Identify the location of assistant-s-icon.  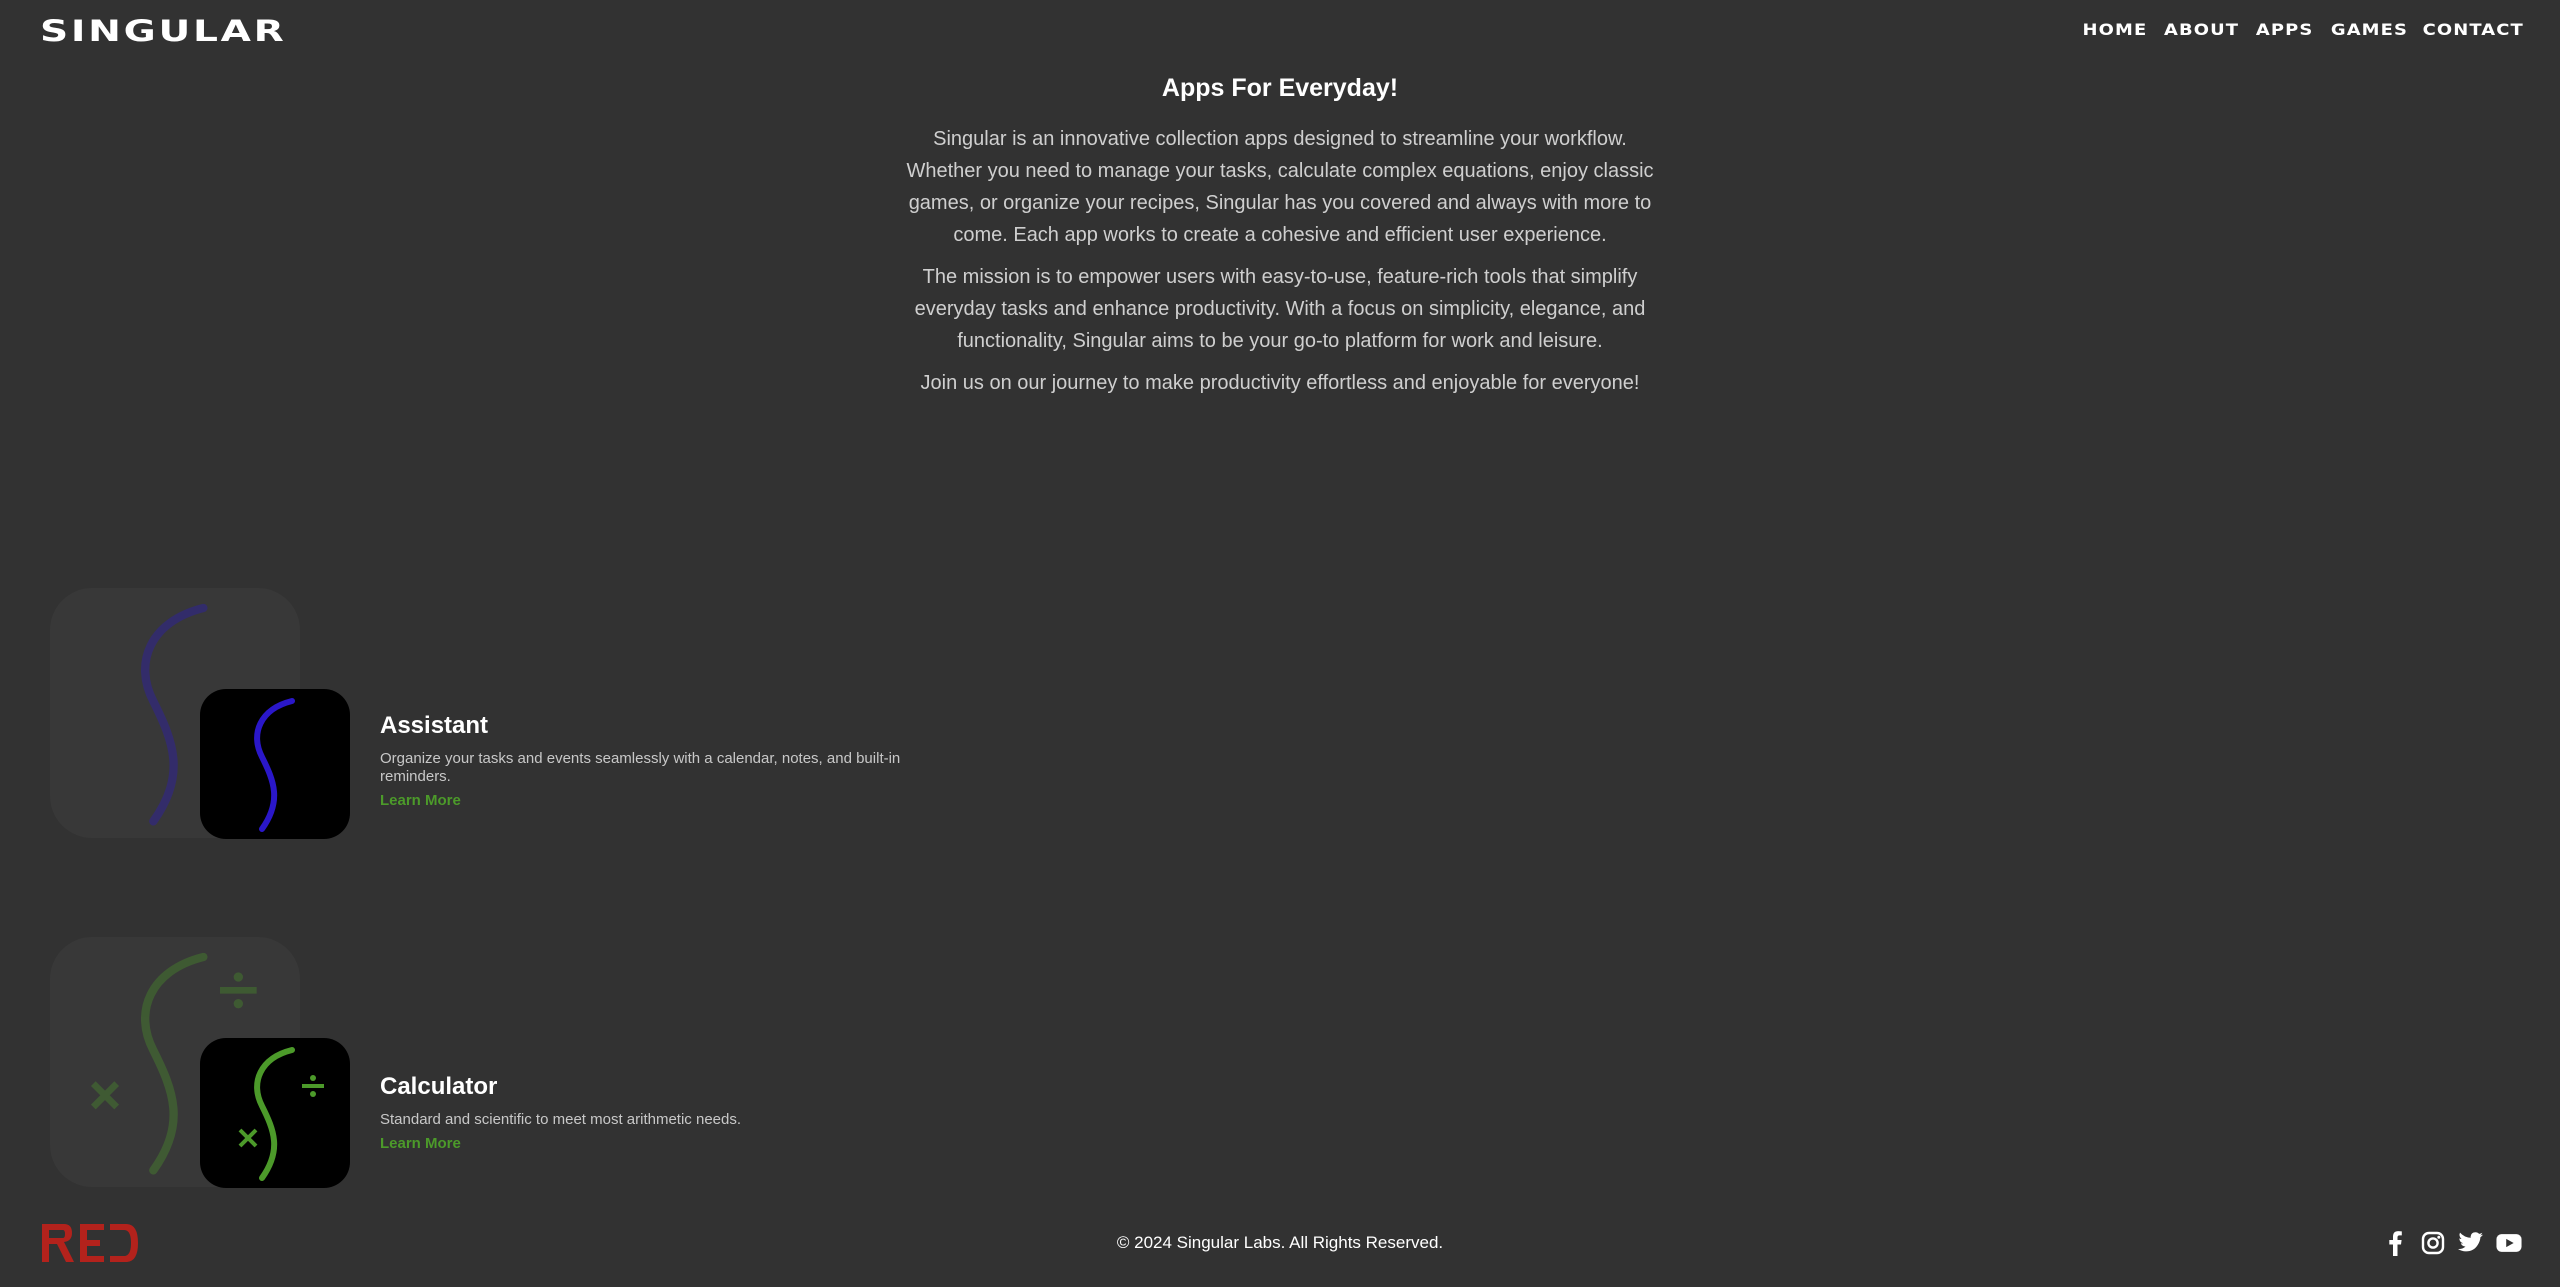
(275, 764).